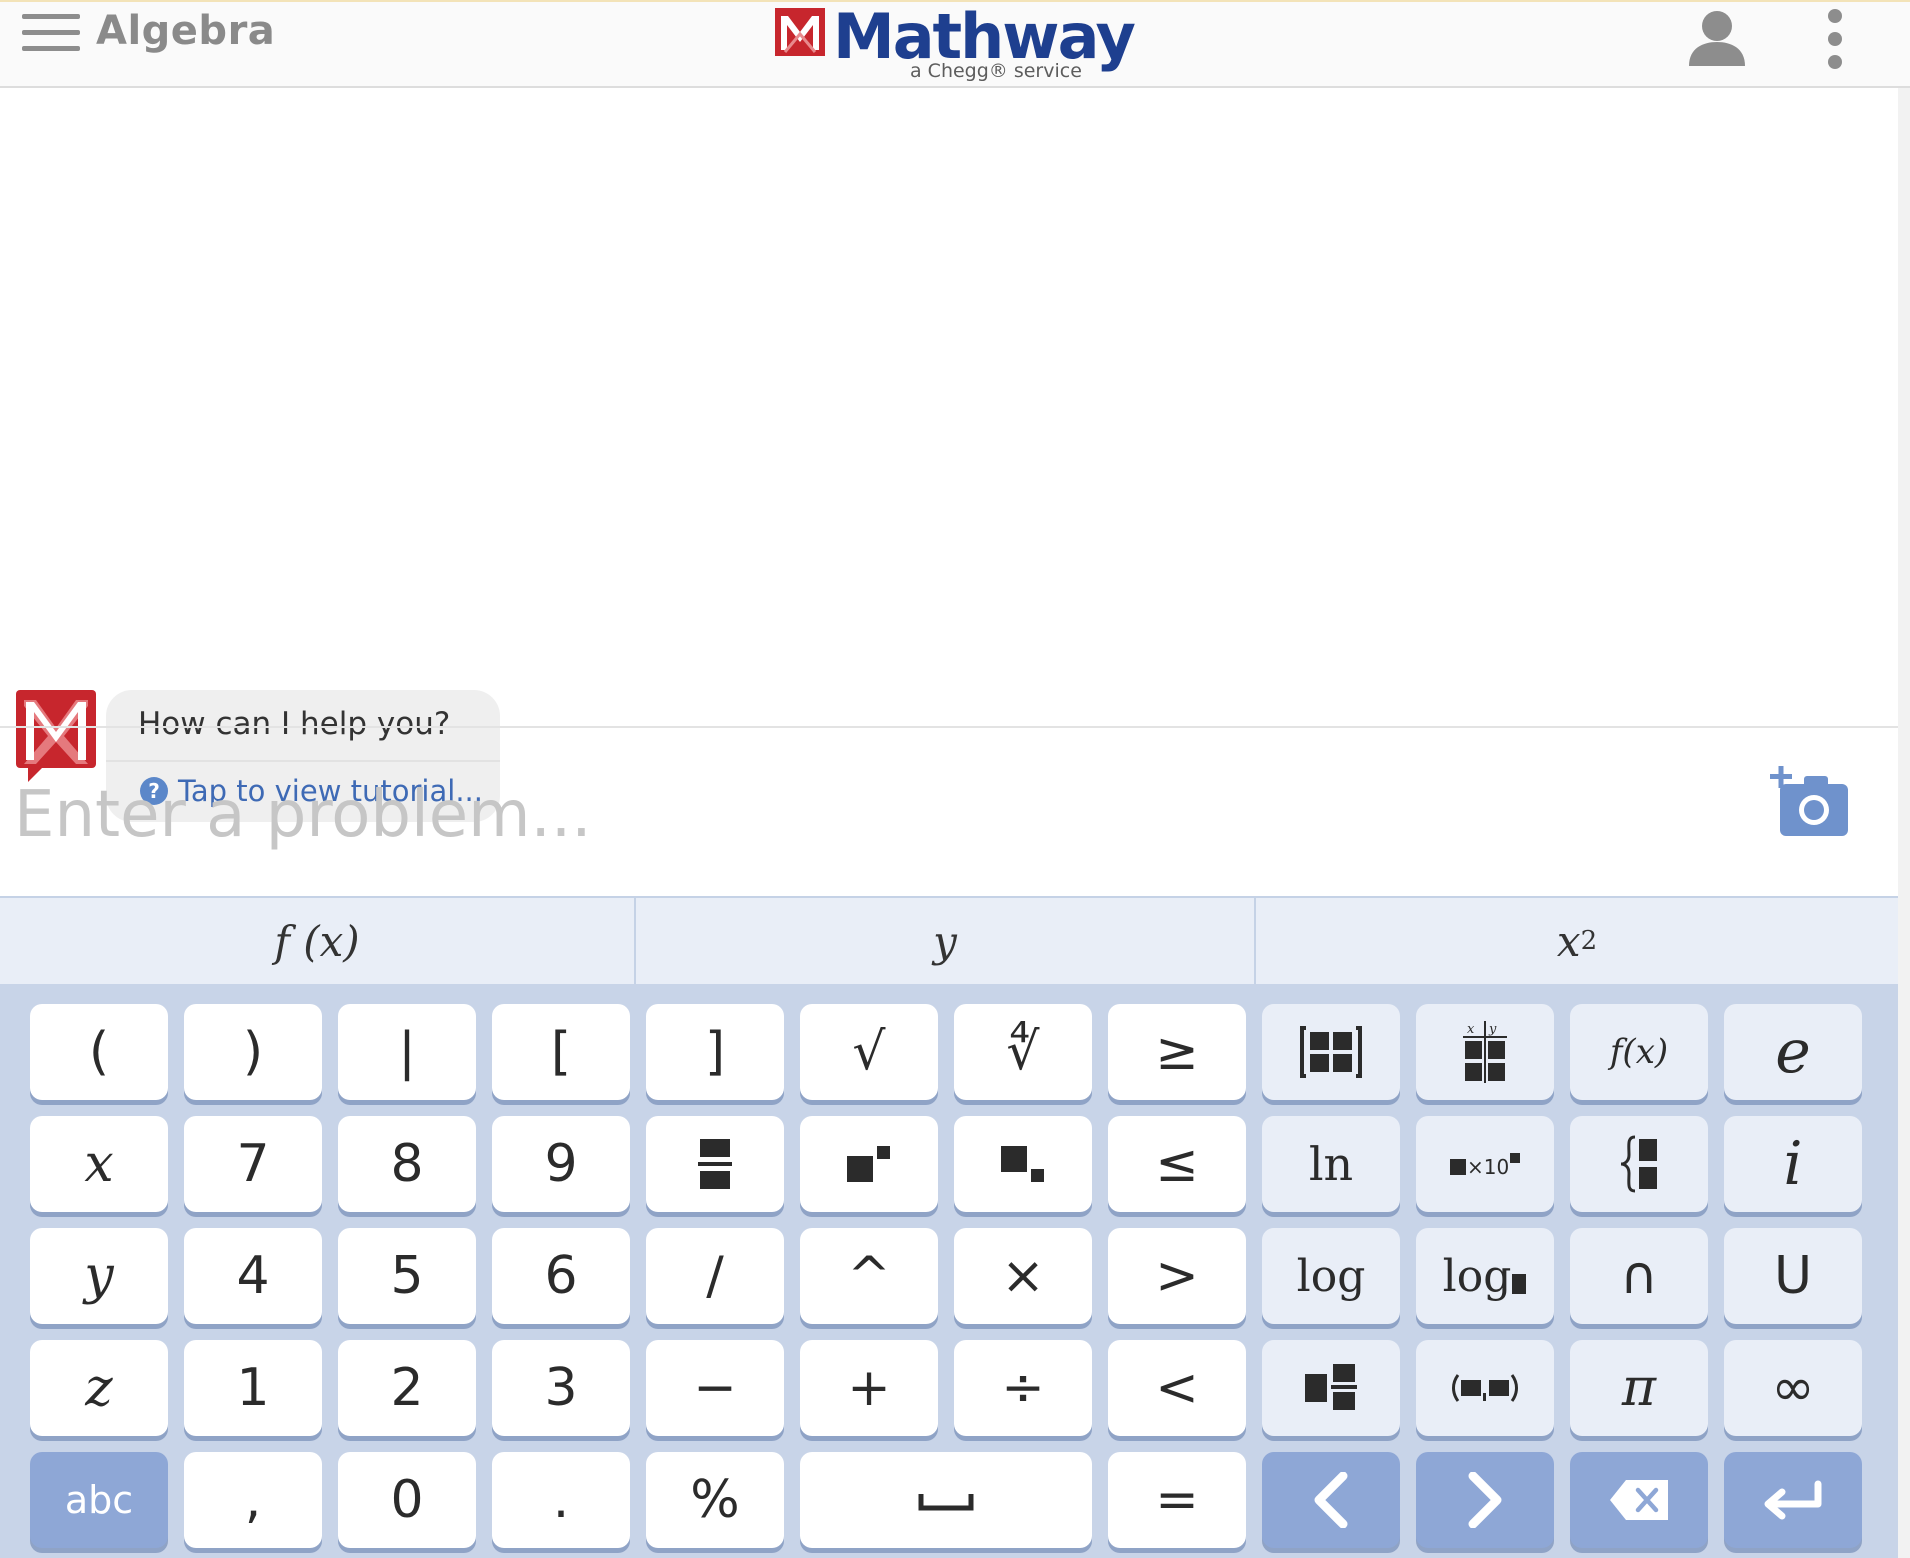 Image resolution: width=1910 pixels, height=1558 pixels. I want to click on enter-icon, so click(1793, 1500).